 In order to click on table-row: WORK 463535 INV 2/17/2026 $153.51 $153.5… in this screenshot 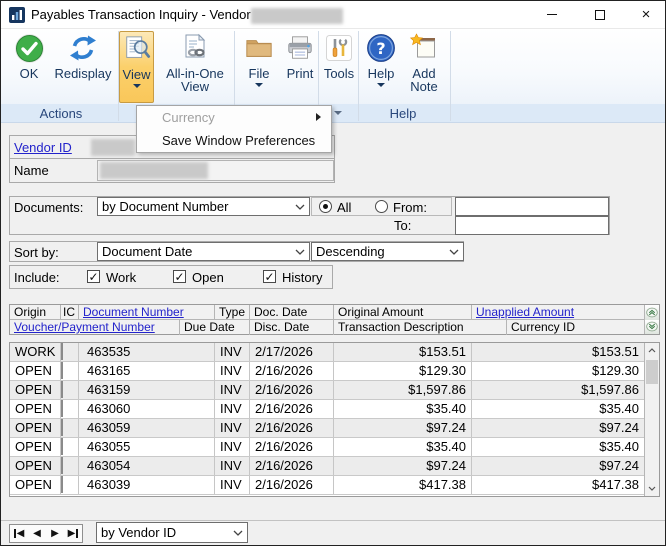, I will do `click(334, 352)`.